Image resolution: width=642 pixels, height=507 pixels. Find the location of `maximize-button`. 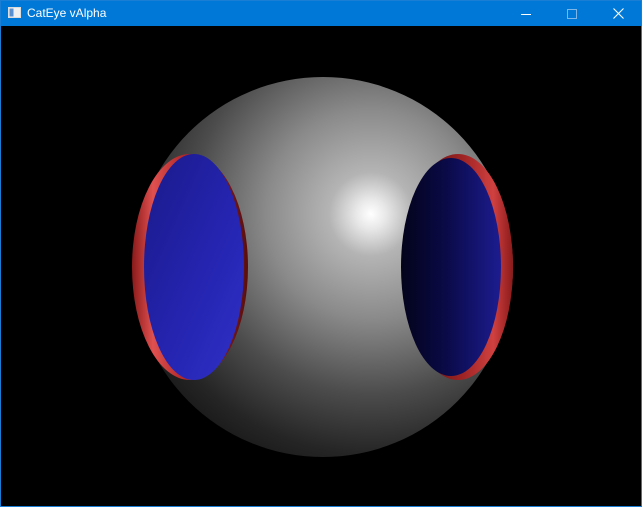

maximize-button is located at coordinates (572, 13).